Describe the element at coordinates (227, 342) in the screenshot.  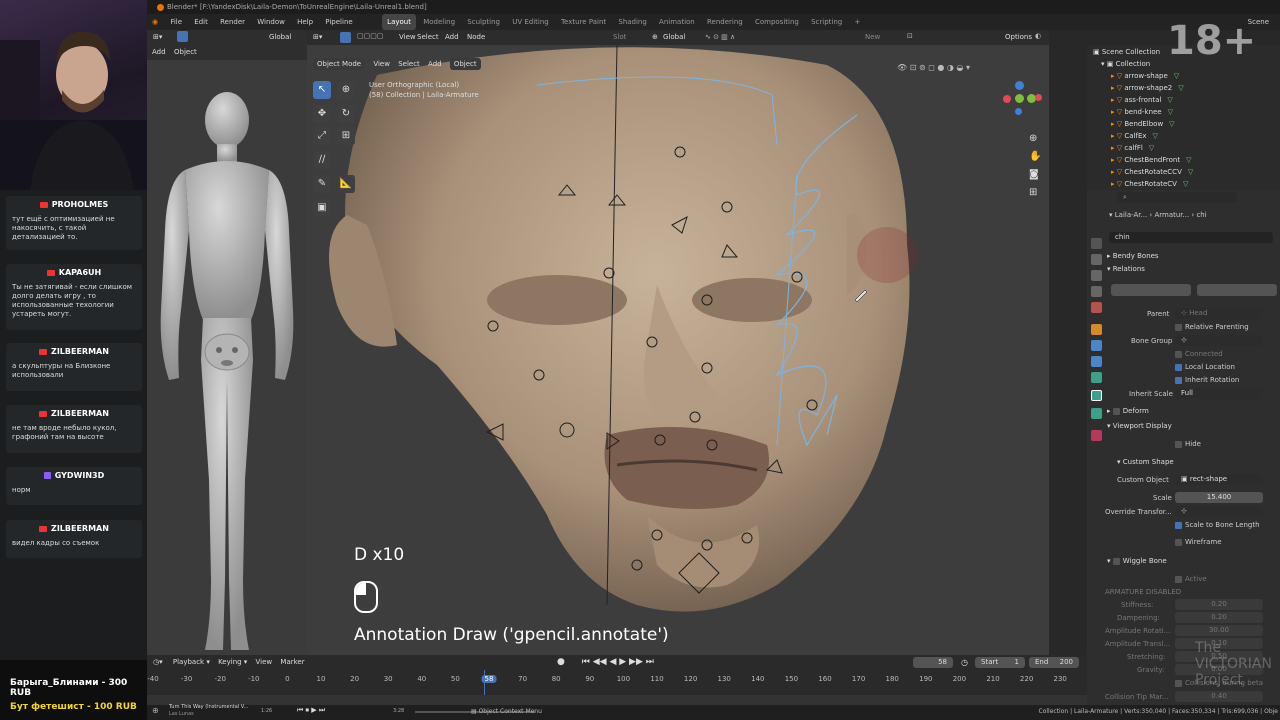
I see `reference-viewport: ⊞▾ Global Add Object` at that location.